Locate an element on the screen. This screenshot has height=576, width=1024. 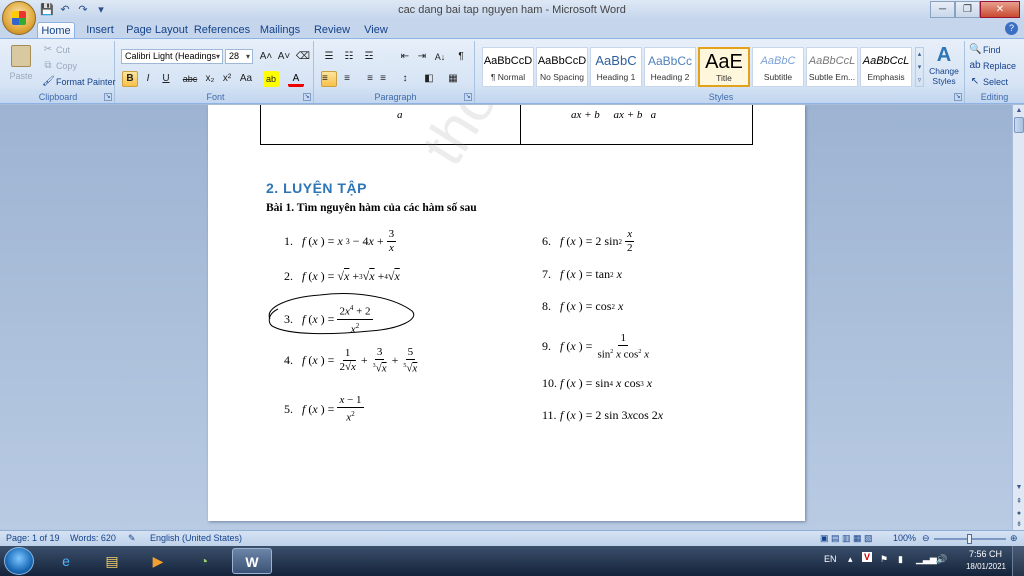
word-taskbar-icon: W is located at coordinates (252, 561).